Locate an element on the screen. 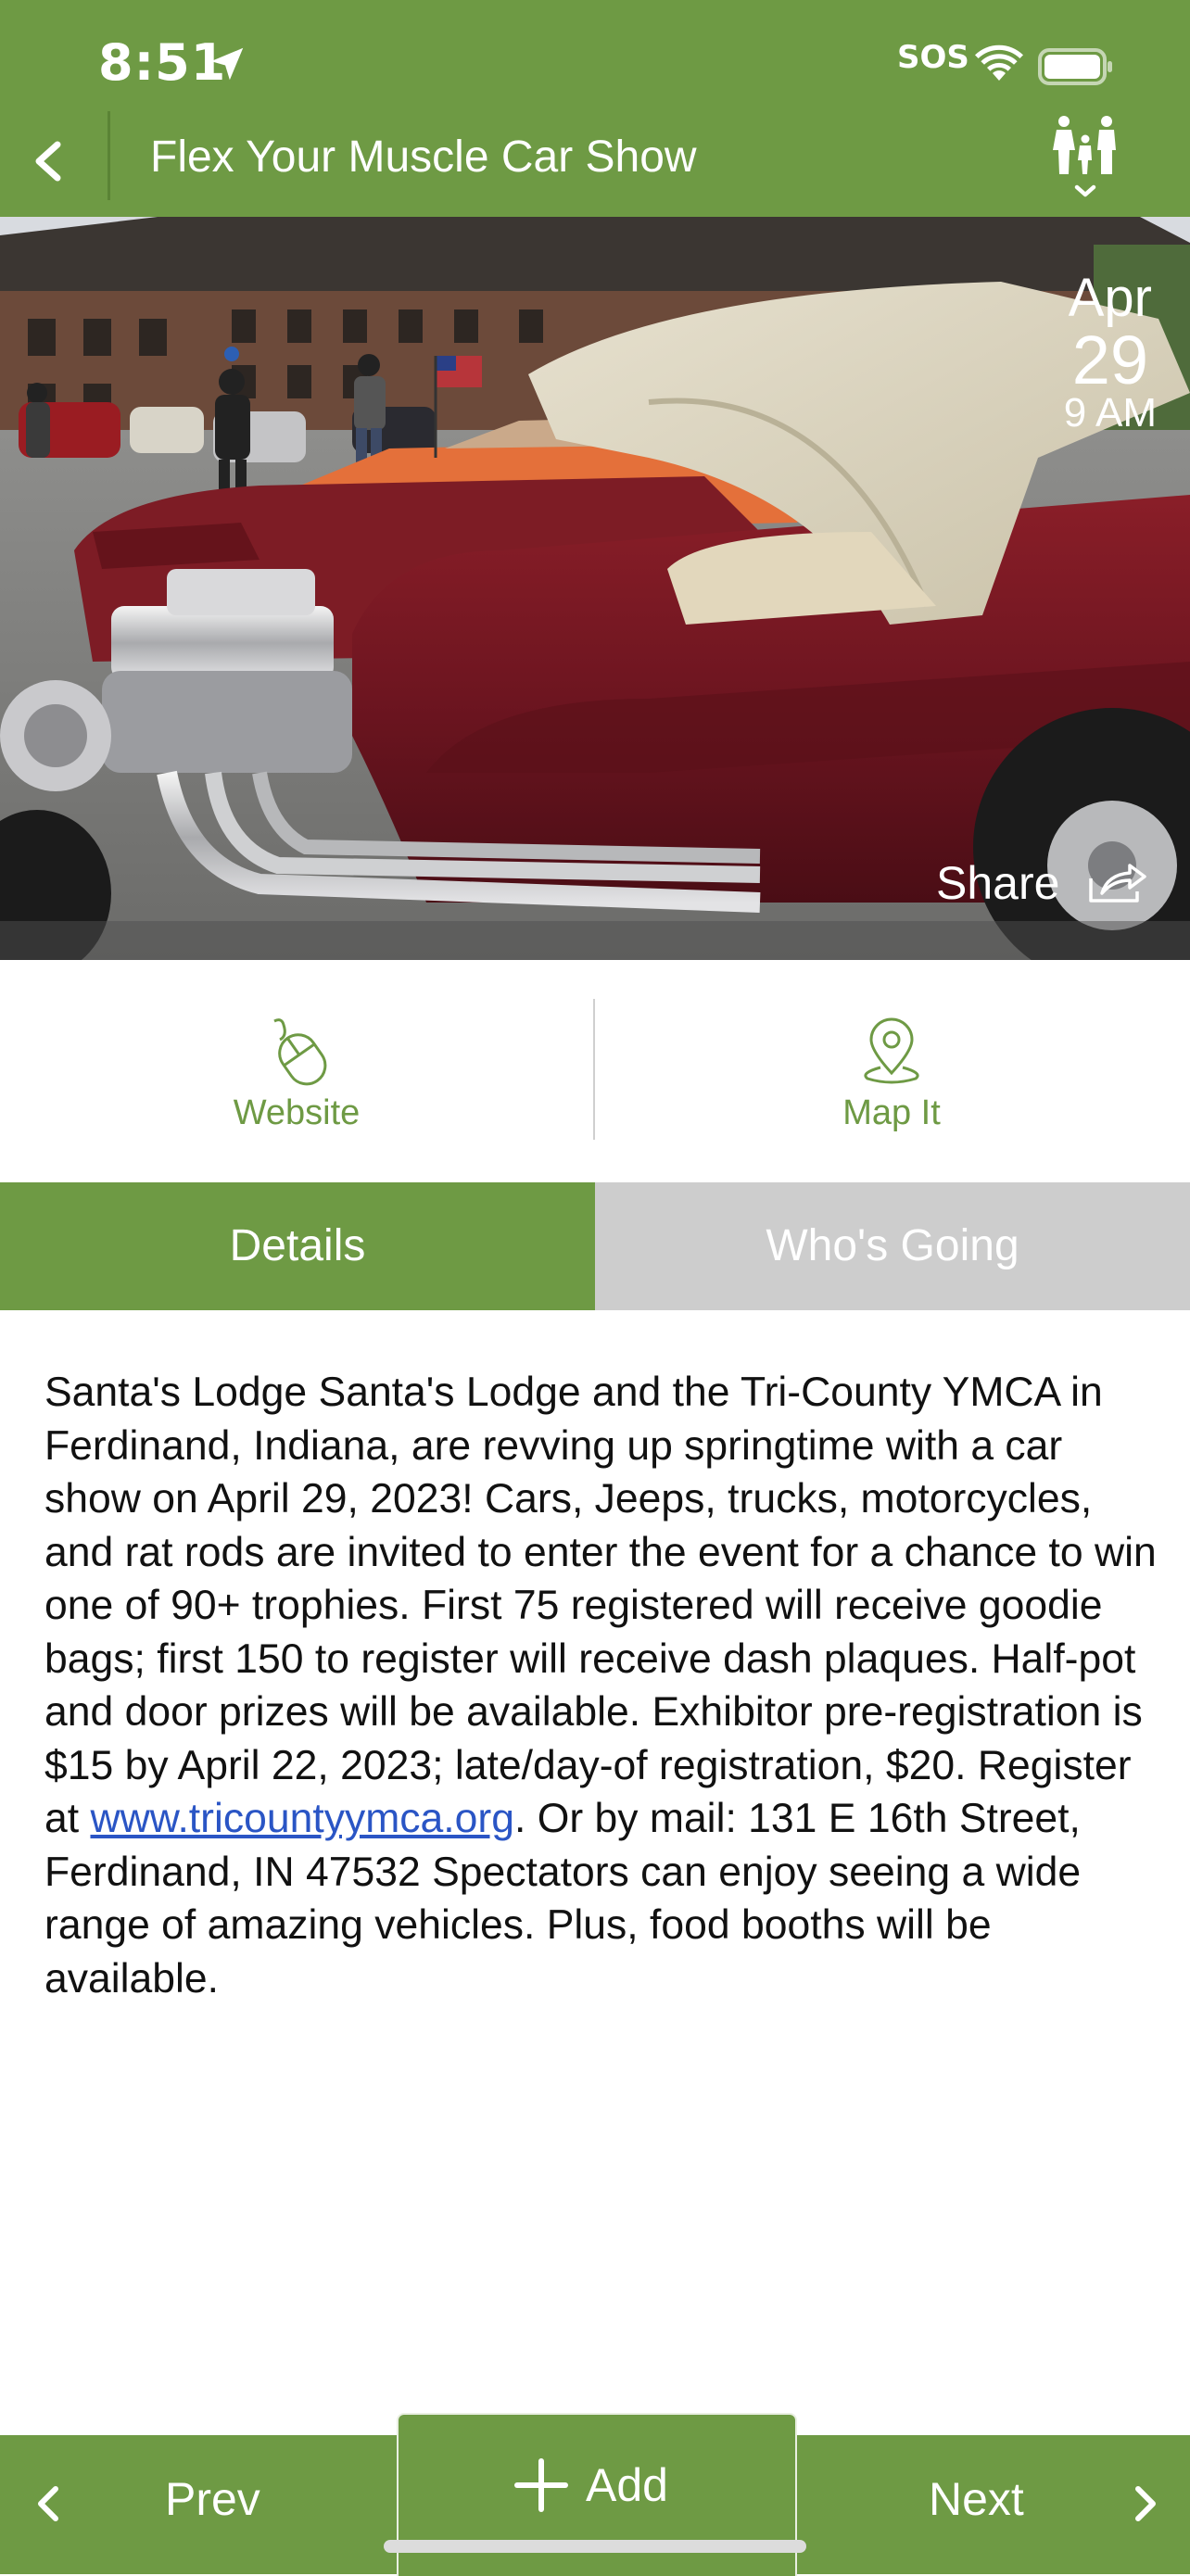 This screenshot has height=2576, width=1190. share-icon is located at coordinates (1118, 883).